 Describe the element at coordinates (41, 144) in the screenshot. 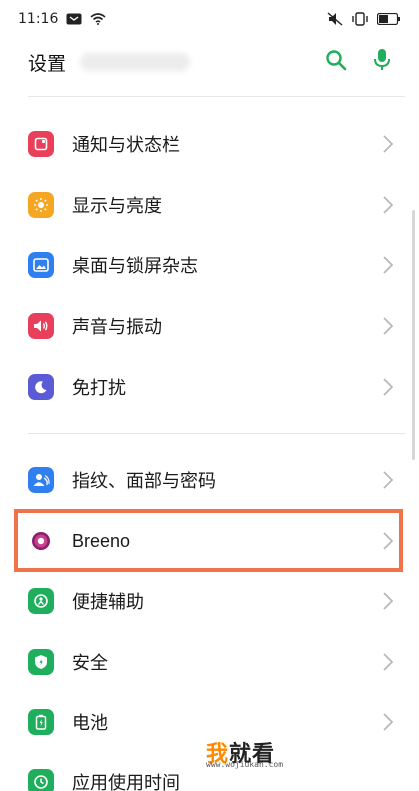

I see `notification-bar-icon` at that location.